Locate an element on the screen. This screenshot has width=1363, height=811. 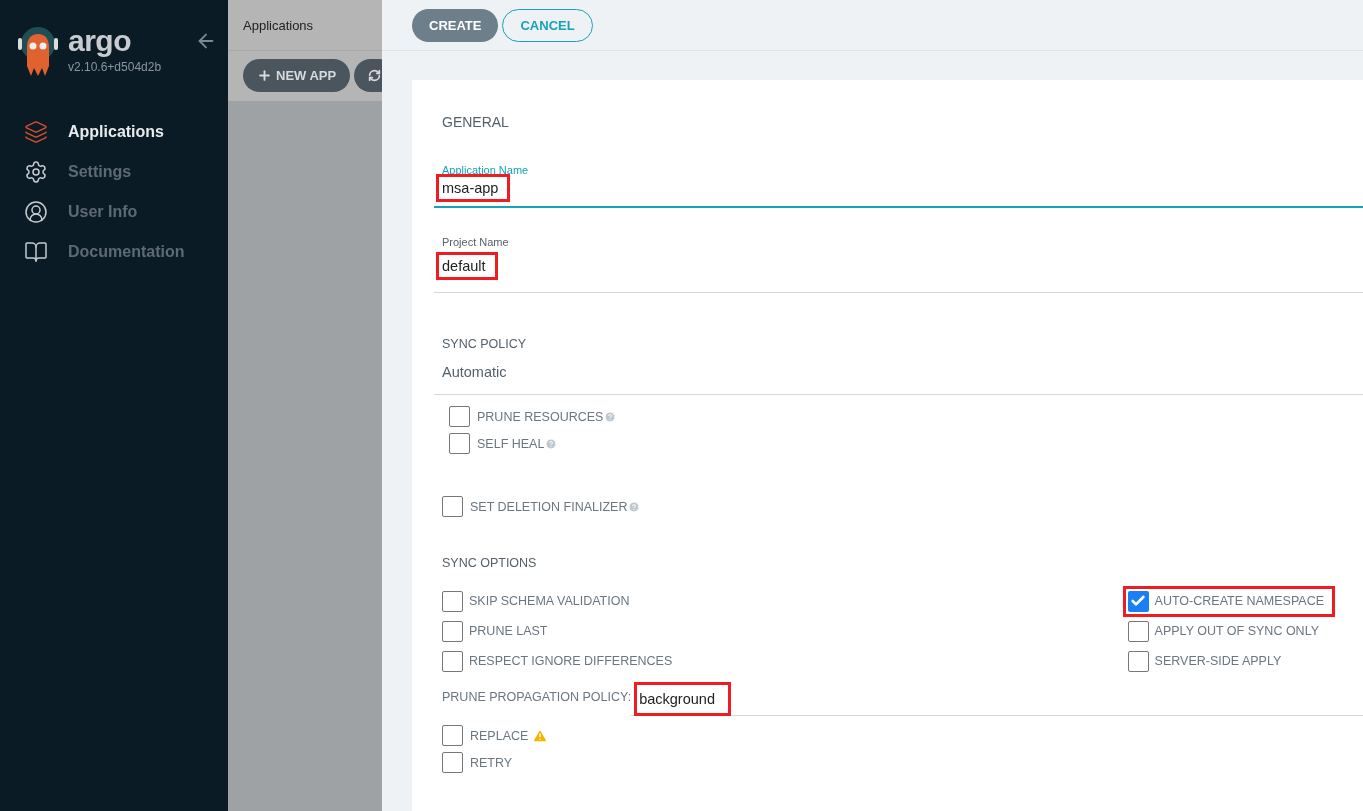
field-label: PRUNE PROPAGATION POLICY: is located at coordinates (537, 698).